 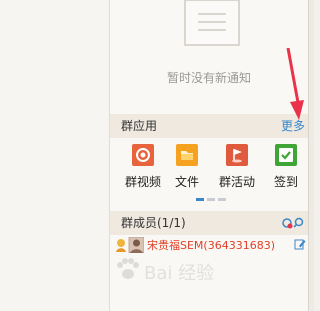 What do you see at coordinates (187, 155) in the screenshot?
I see `folder-icon` at bounding box center [187, 155].